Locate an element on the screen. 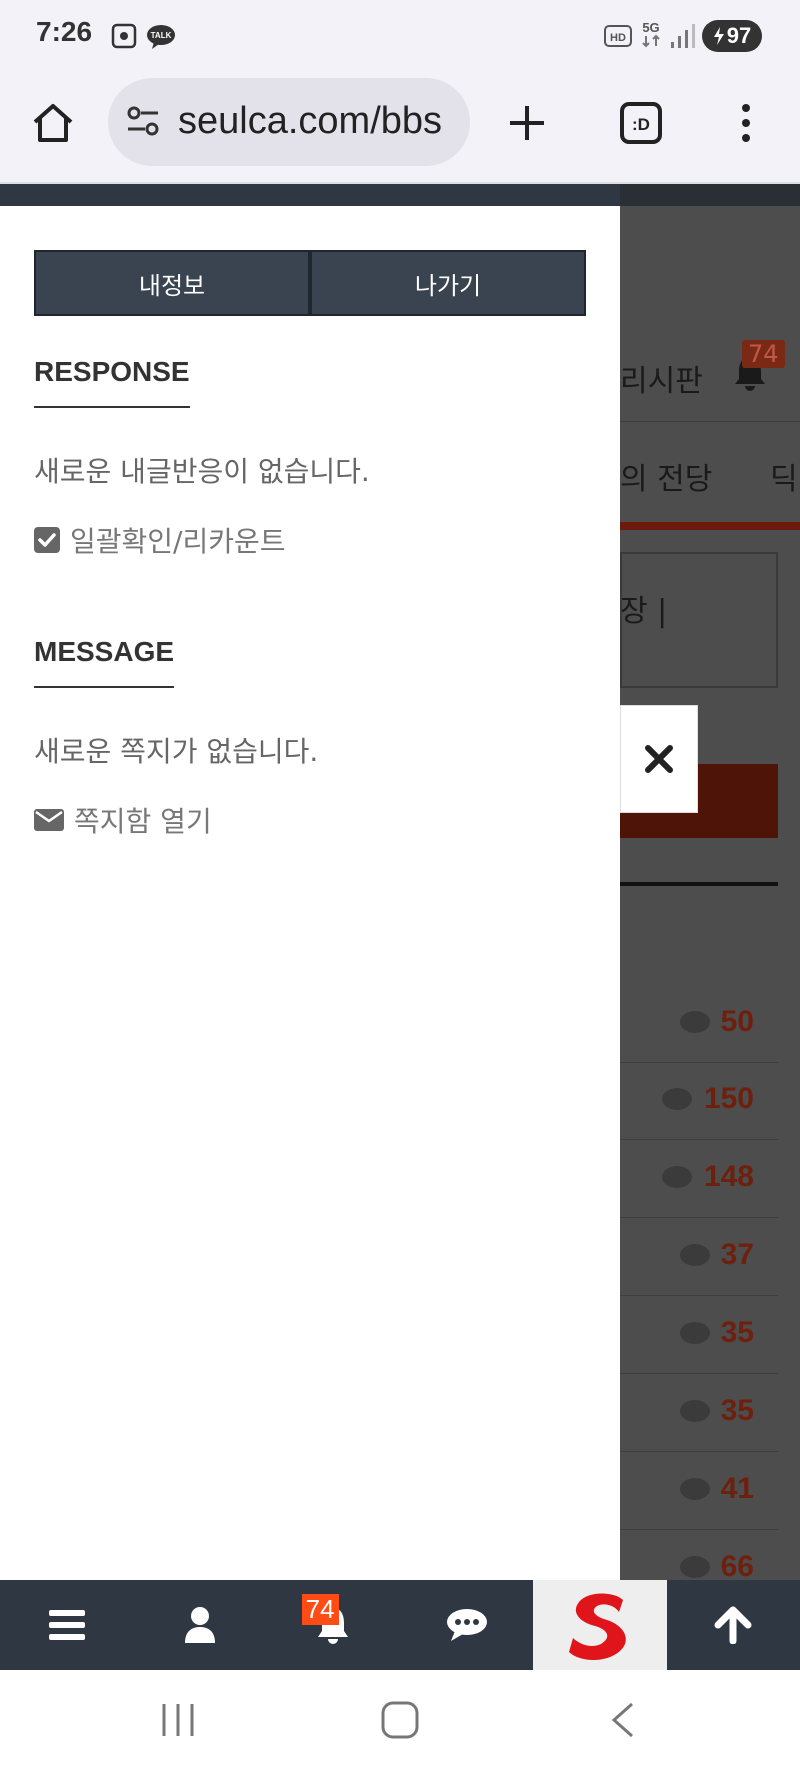  battery-indicator: 97 is located at coordinates (732, 36).